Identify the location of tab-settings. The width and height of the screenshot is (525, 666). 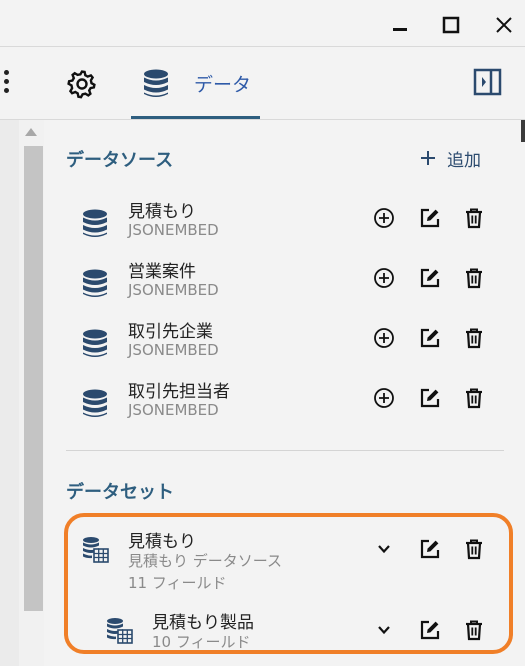
(82, 84).